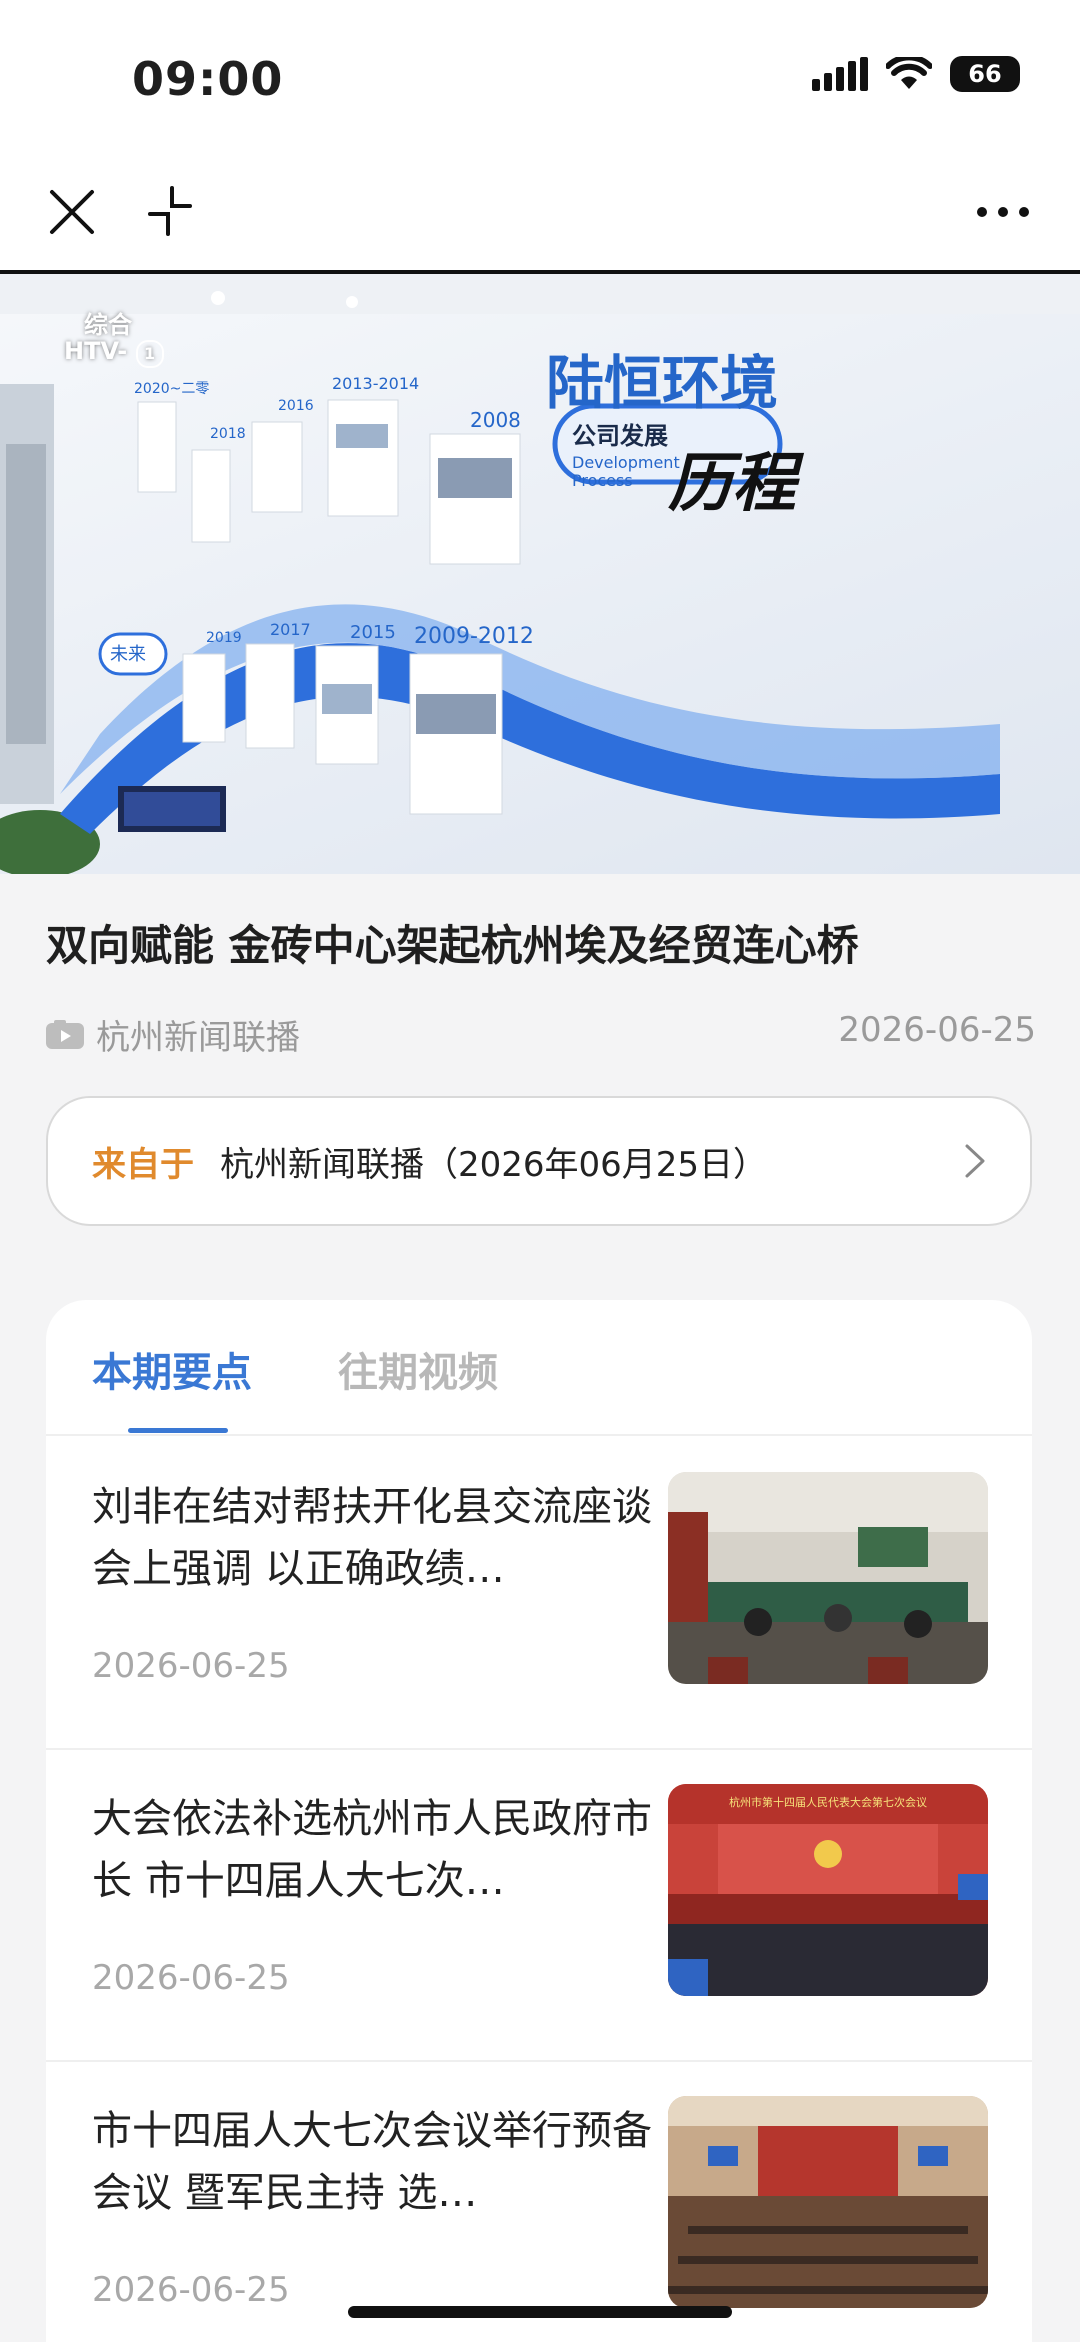 The width and height of the screenshot is (1080, 2342). Describe the element at coordinates (540, 80) in the screenshot. I see `status-bar: 09:00 66` at that location.